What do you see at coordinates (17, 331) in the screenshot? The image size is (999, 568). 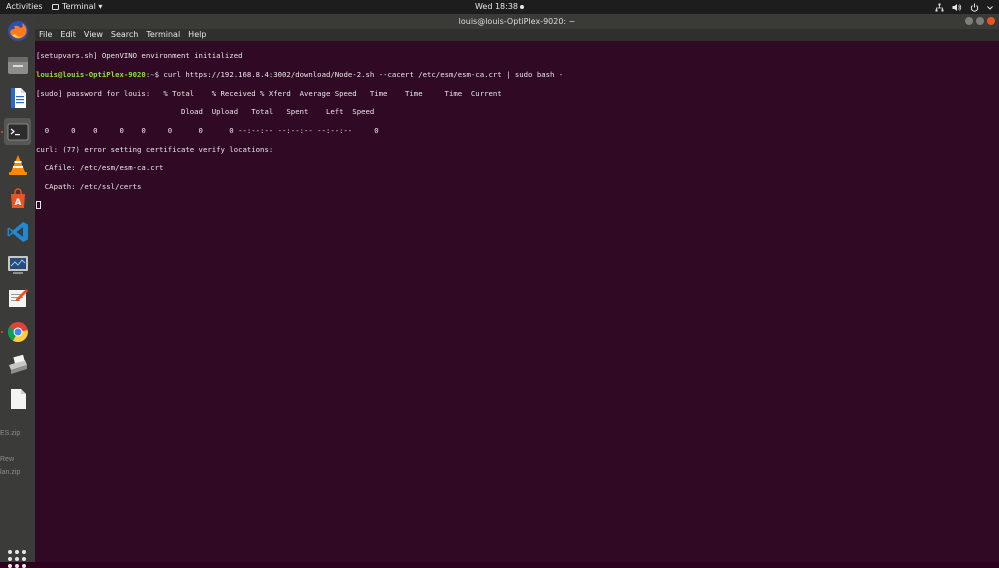 I see `chrome-icon` at bounding box center [17, 331].